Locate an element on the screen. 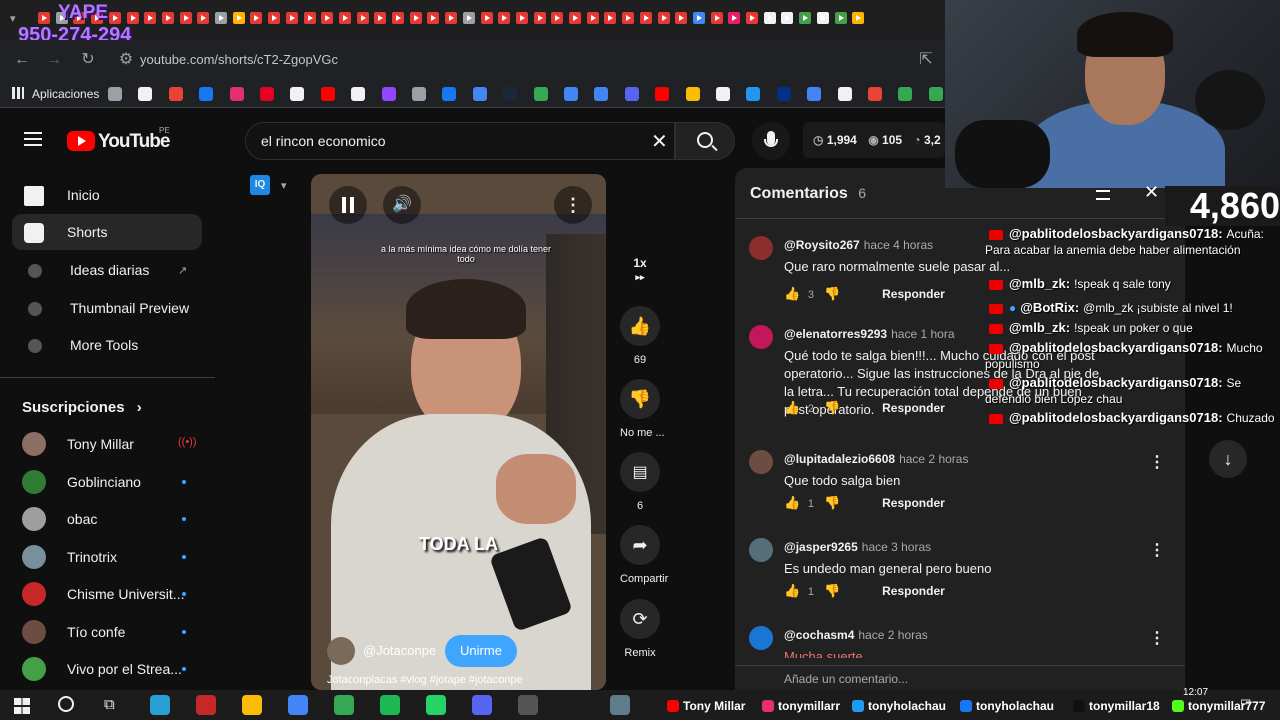 The image size is (1280, 720). like-action: 👍 69 is located at coordinates (640, 336).